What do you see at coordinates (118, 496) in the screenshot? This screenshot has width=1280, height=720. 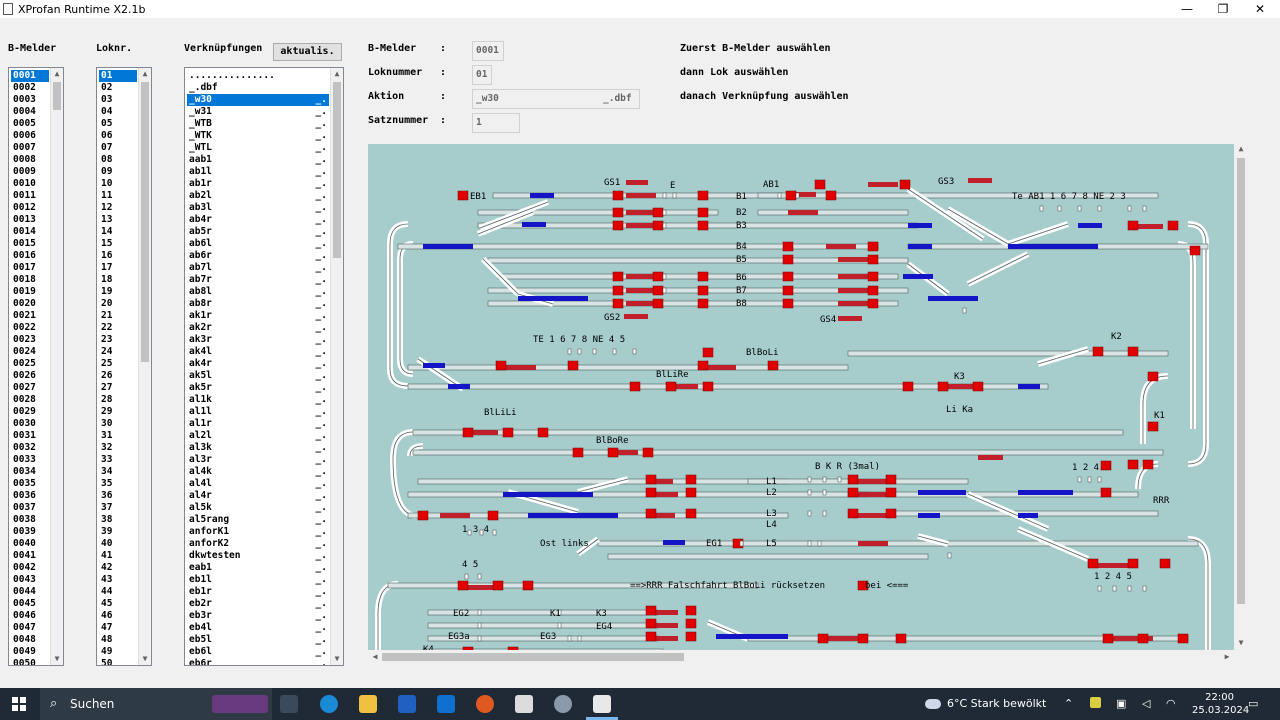 I see `lok-item: 36` at bounding box center [118, 496].